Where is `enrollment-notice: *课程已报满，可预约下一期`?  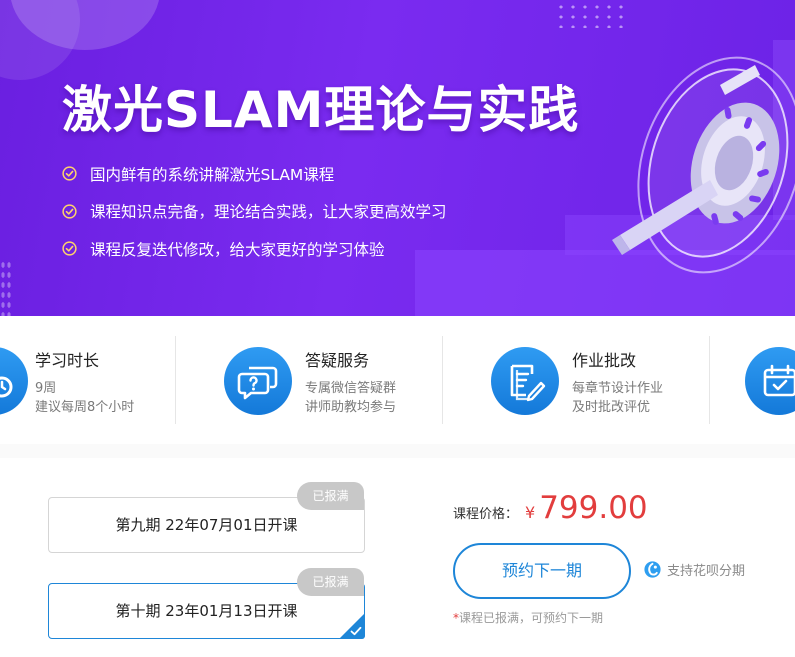 enrollment-notice: *课程已报满，可预约下一期 is located at coordinates (528, 617).